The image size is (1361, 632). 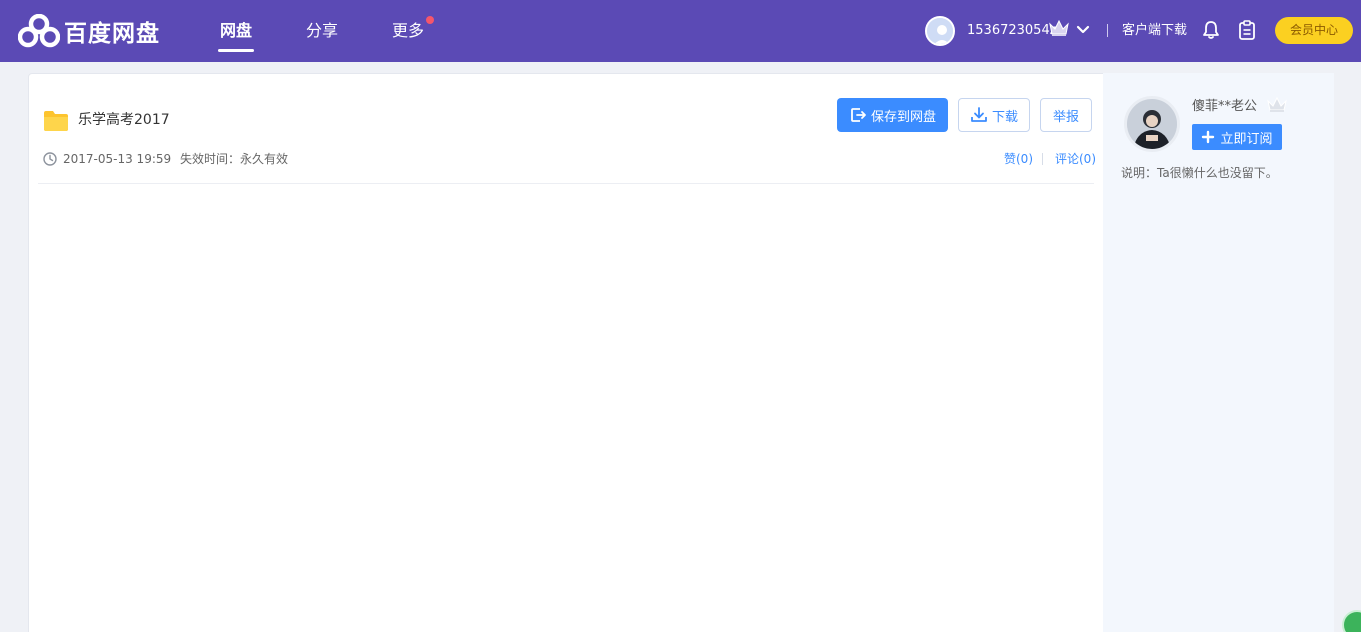 I want to click on nav-netdisk: 网盘, so click(x=236, y=31).